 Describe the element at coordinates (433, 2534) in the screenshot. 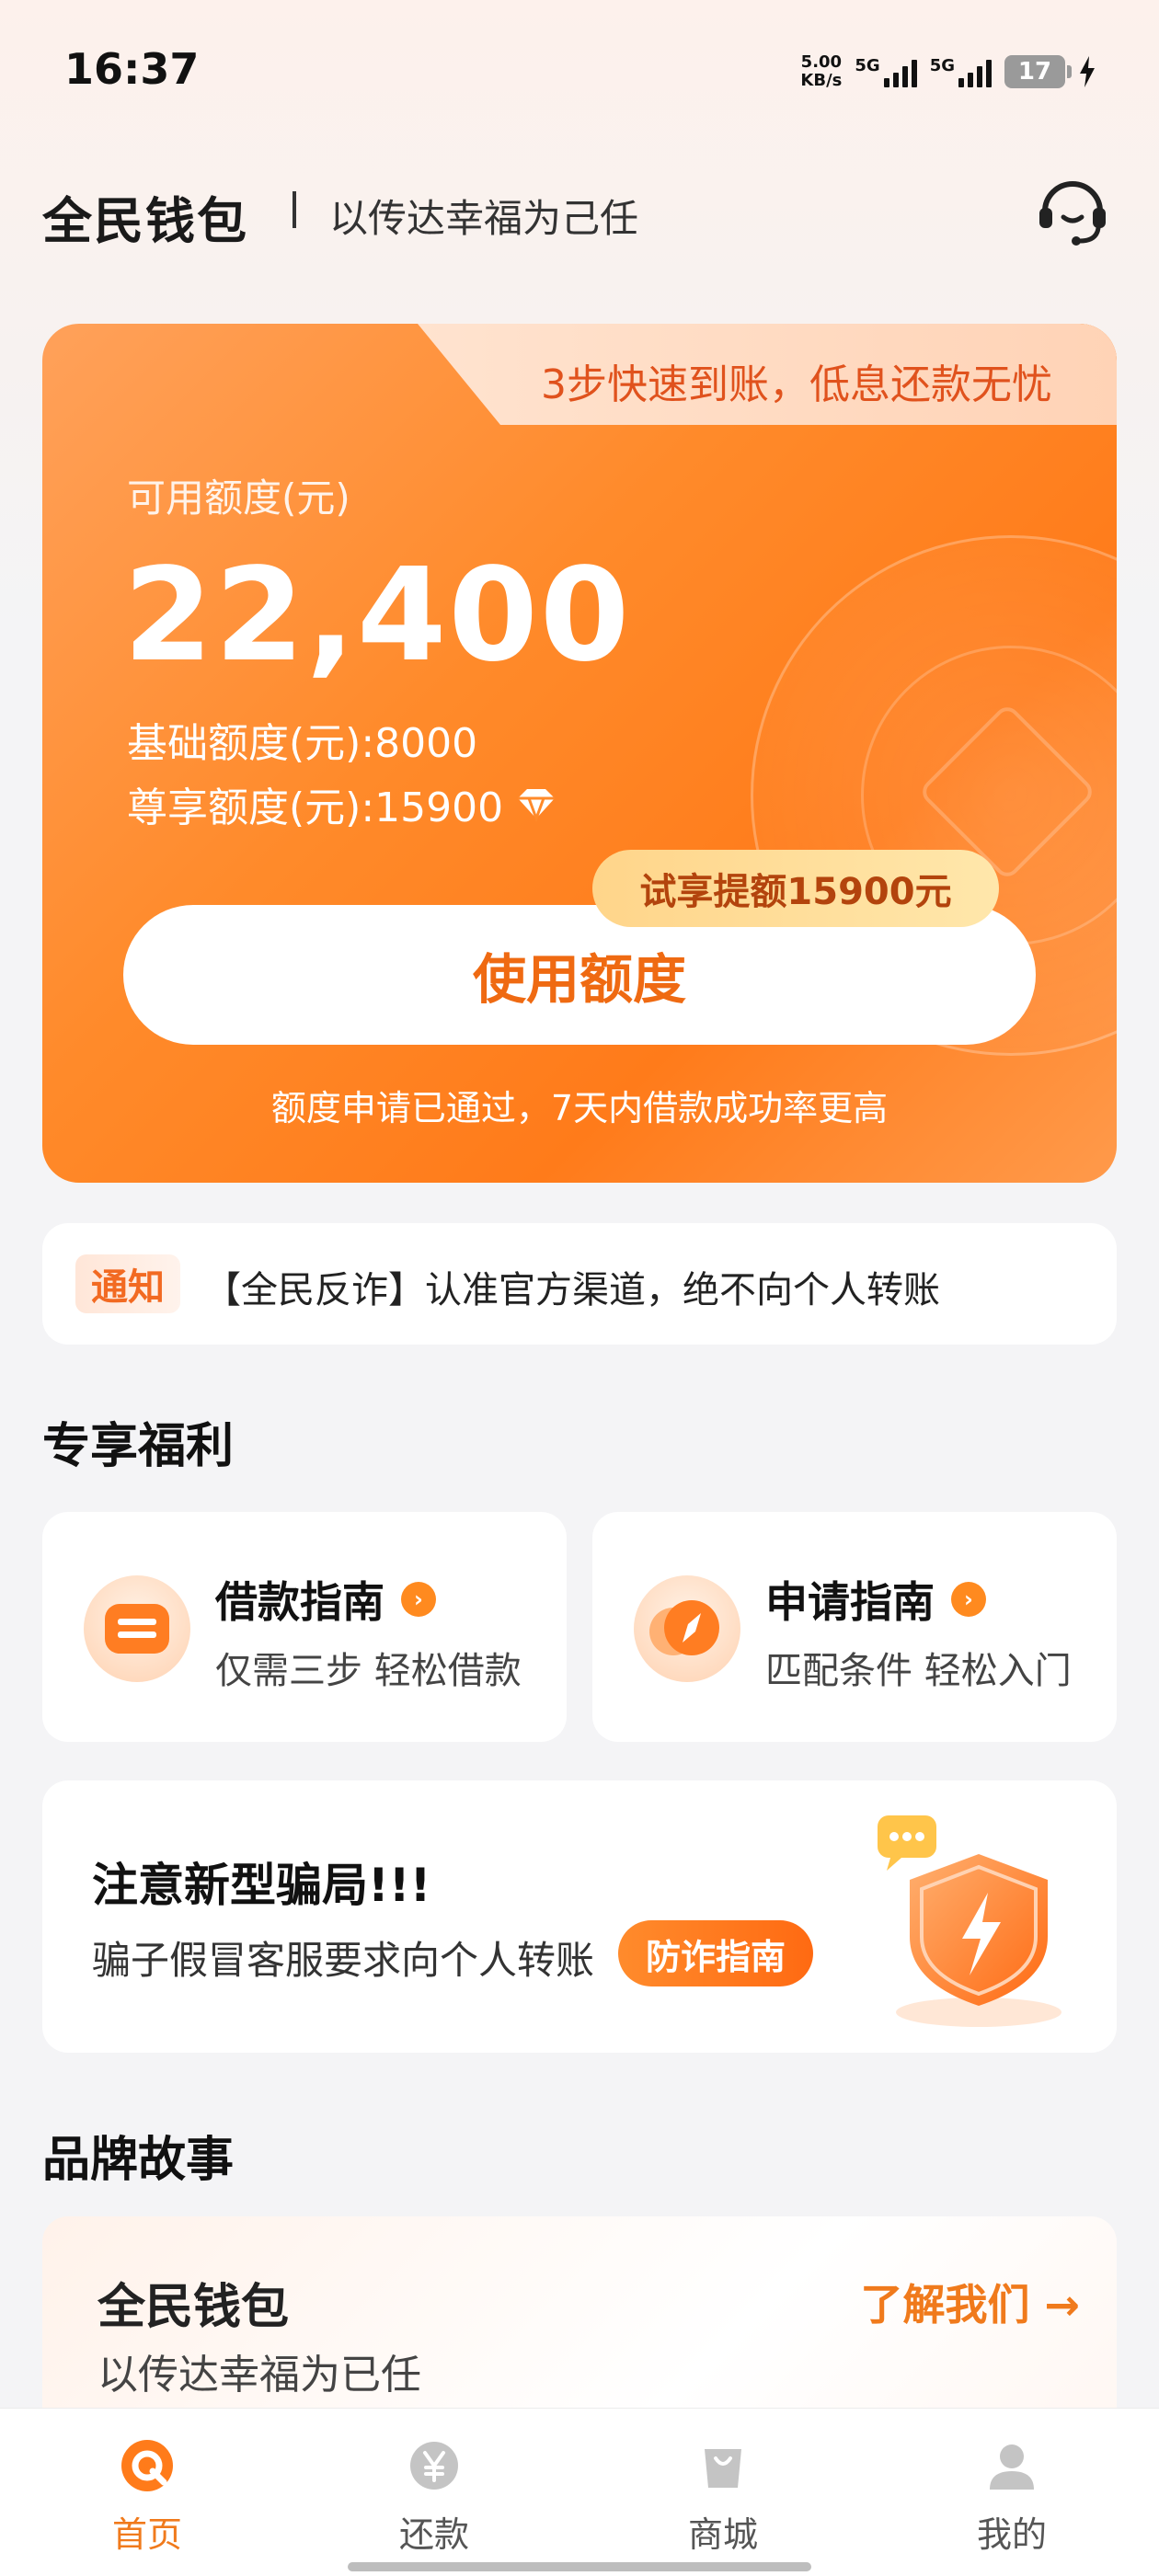

I see `nav-label-repay: 还款` at that location.